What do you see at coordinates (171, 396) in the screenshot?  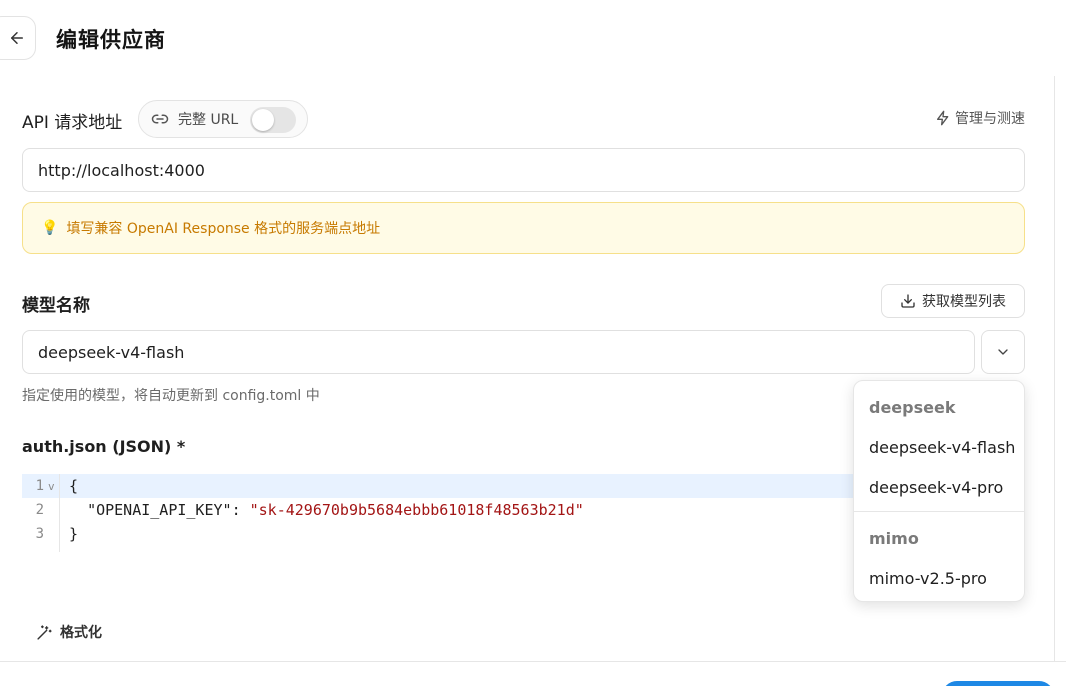 I see `model-help-text: 指定使用的模型，将自动更新到 config.toml 中` at bounding box center [171, 396].